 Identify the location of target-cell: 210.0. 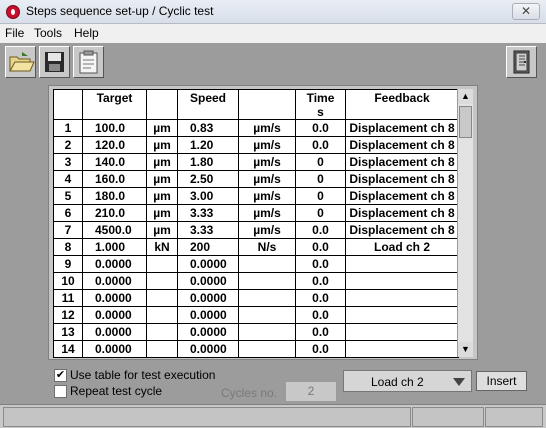
(114, 213).